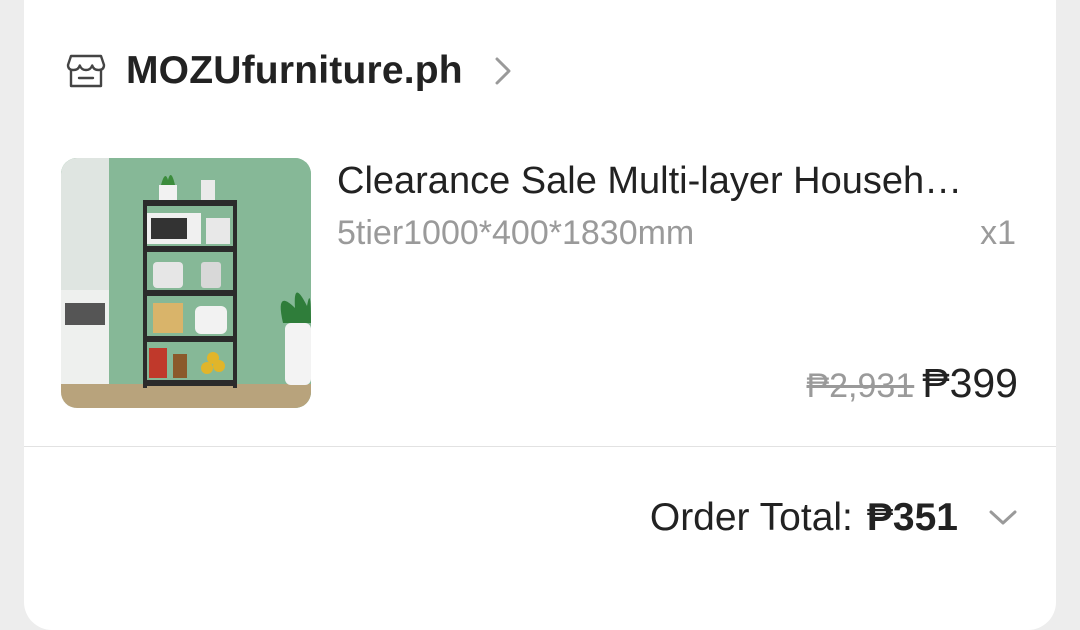 The height and width of the screenshot is (630, 1080). What do you see at coordinates (540, 446) in the screenshot?
I see `divider` at bounding box center [540, 446].